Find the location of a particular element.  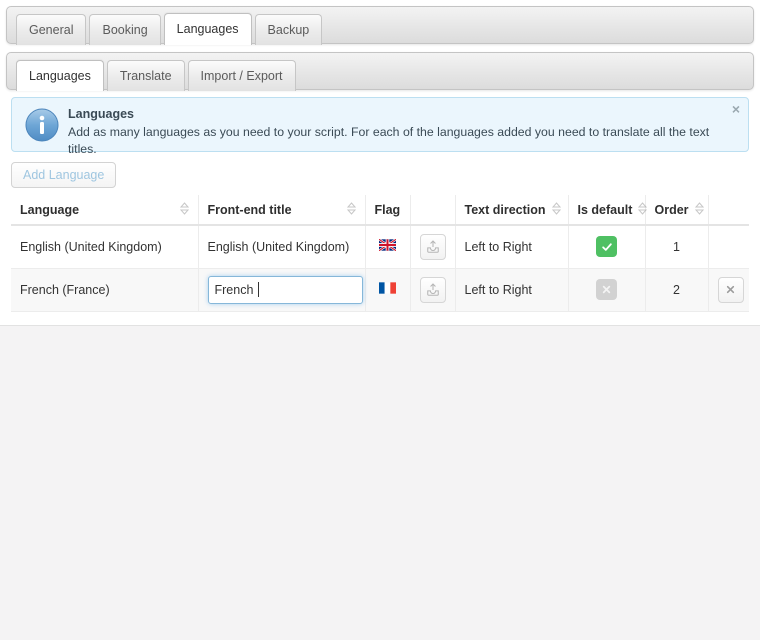

column-header-actions is located at coordinates (728, 210).